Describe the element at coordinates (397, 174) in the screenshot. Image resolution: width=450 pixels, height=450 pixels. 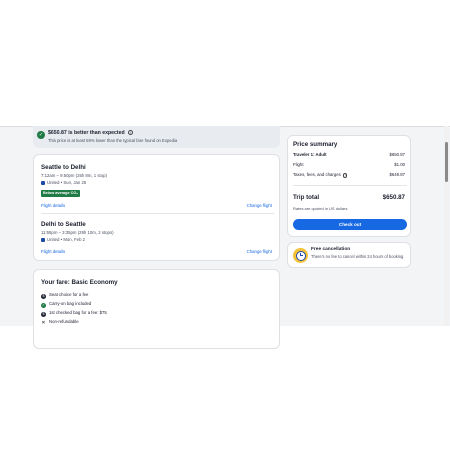
I see `taxes-value: $649.87` at that location.